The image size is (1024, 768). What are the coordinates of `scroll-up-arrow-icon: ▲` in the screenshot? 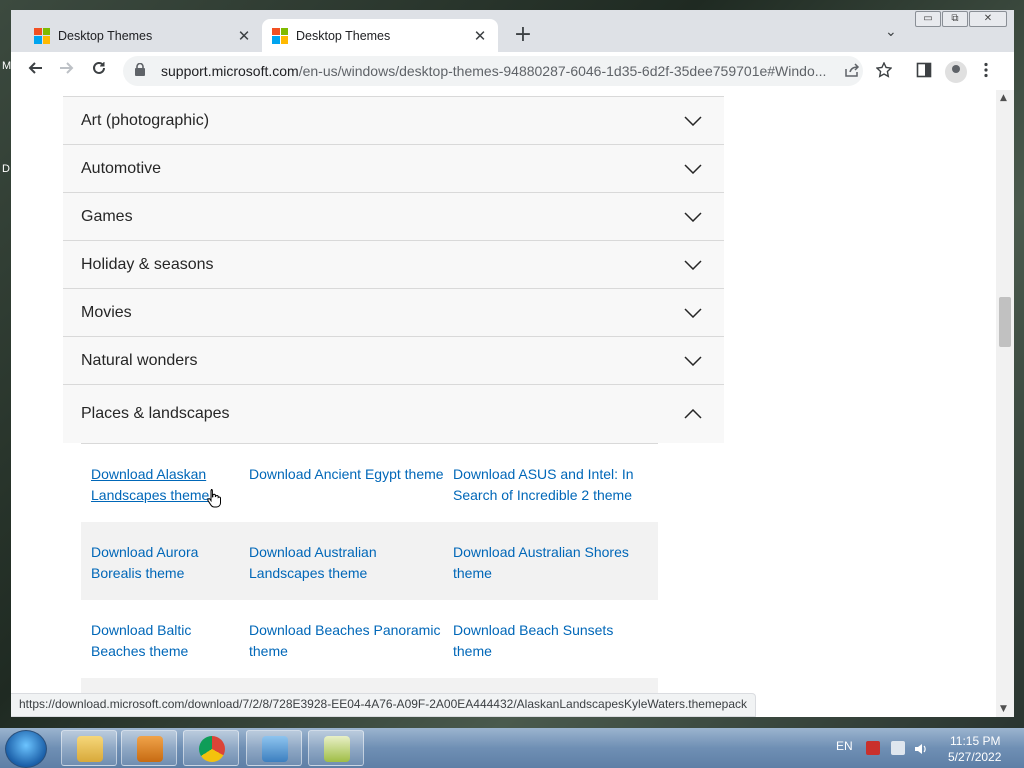 It's located at (1003, 98).